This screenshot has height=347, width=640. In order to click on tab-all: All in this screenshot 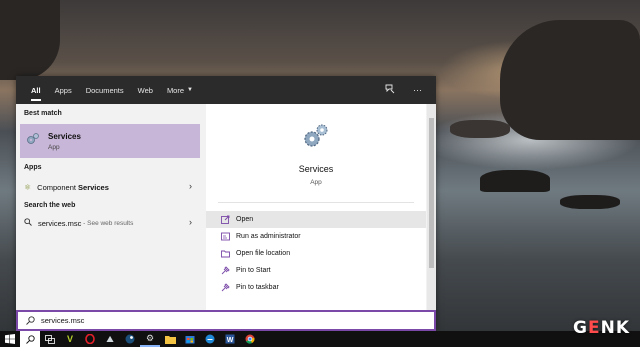, I will do `click(36, 90)`.